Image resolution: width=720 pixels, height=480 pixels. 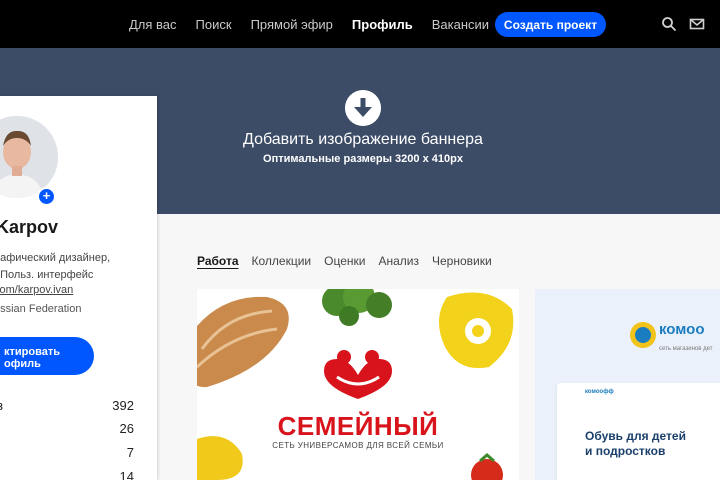 What do you see at coordinates (123, 405) in the screenshot?
I see `stat-value: 392` at bounding box center [123, 405].